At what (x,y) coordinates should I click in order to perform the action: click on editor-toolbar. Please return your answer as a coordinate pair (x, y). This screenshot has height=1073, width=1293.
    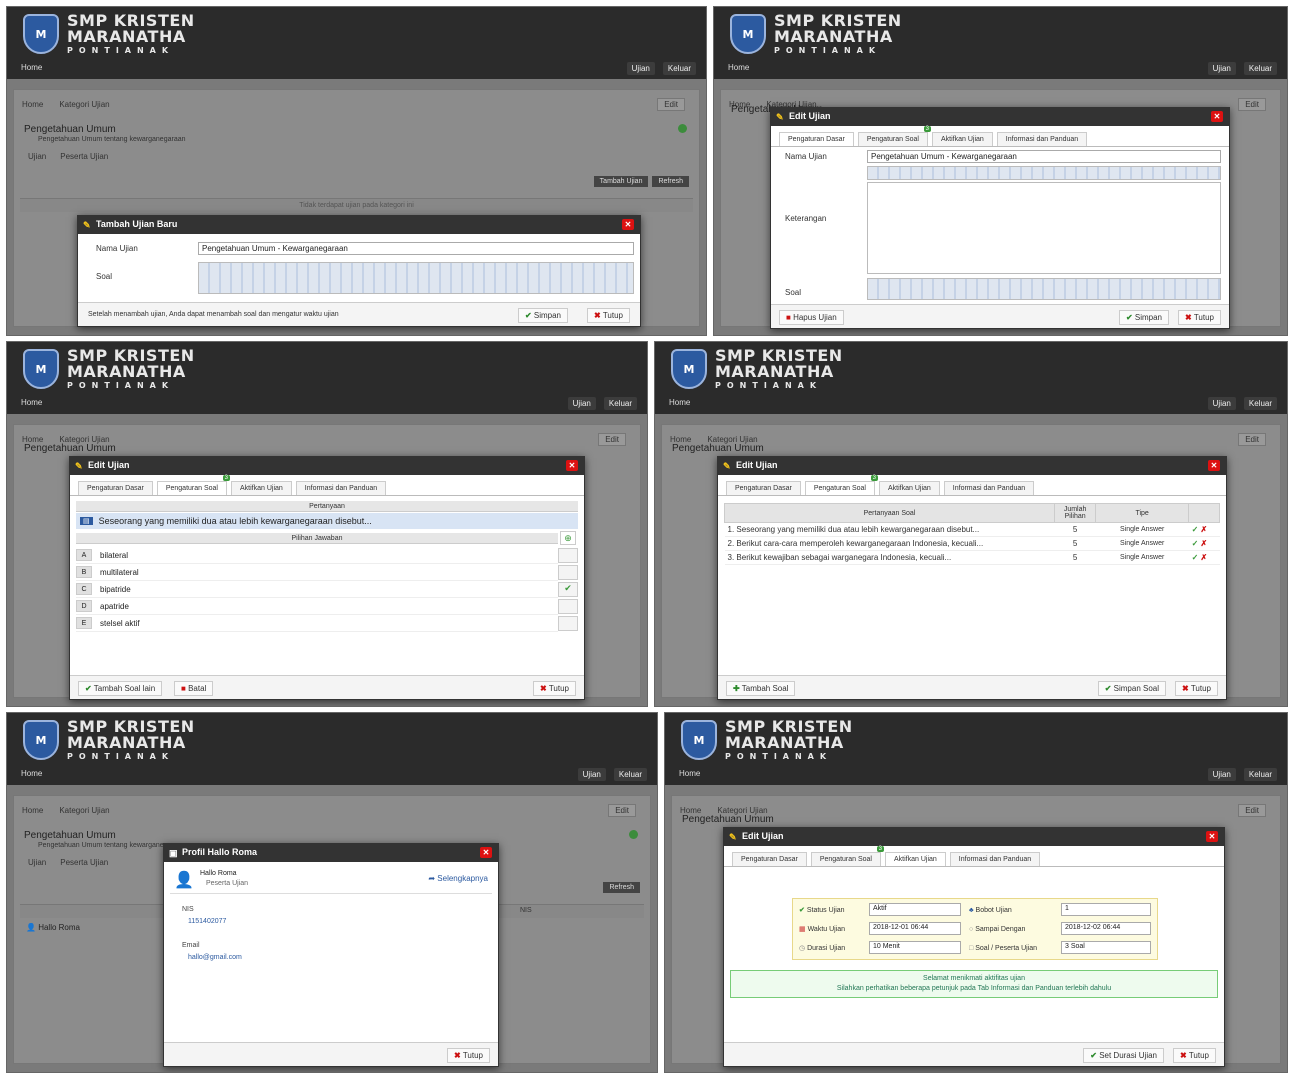
    Looking at the image, I should click on (416, 278).